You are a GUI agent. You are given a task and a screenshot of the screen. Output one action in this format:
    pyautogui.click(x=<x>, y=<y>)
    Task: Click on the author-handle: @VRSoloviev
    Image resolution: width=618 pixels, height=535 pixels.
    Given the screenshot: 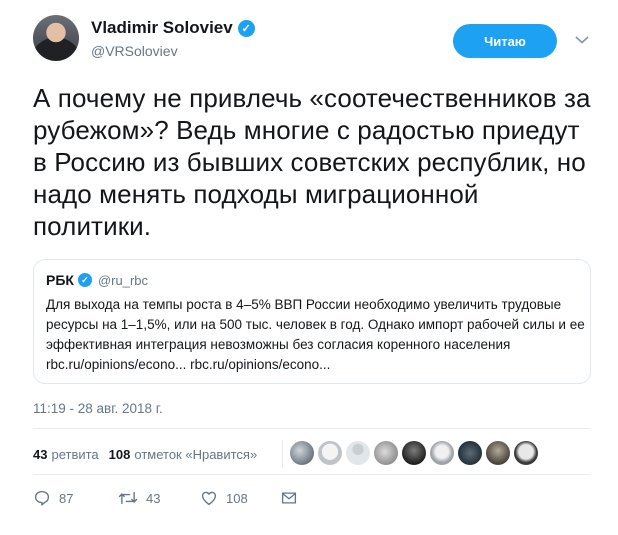 What is the action you would take?
    pyautogui.click(x=173, y=51)
    